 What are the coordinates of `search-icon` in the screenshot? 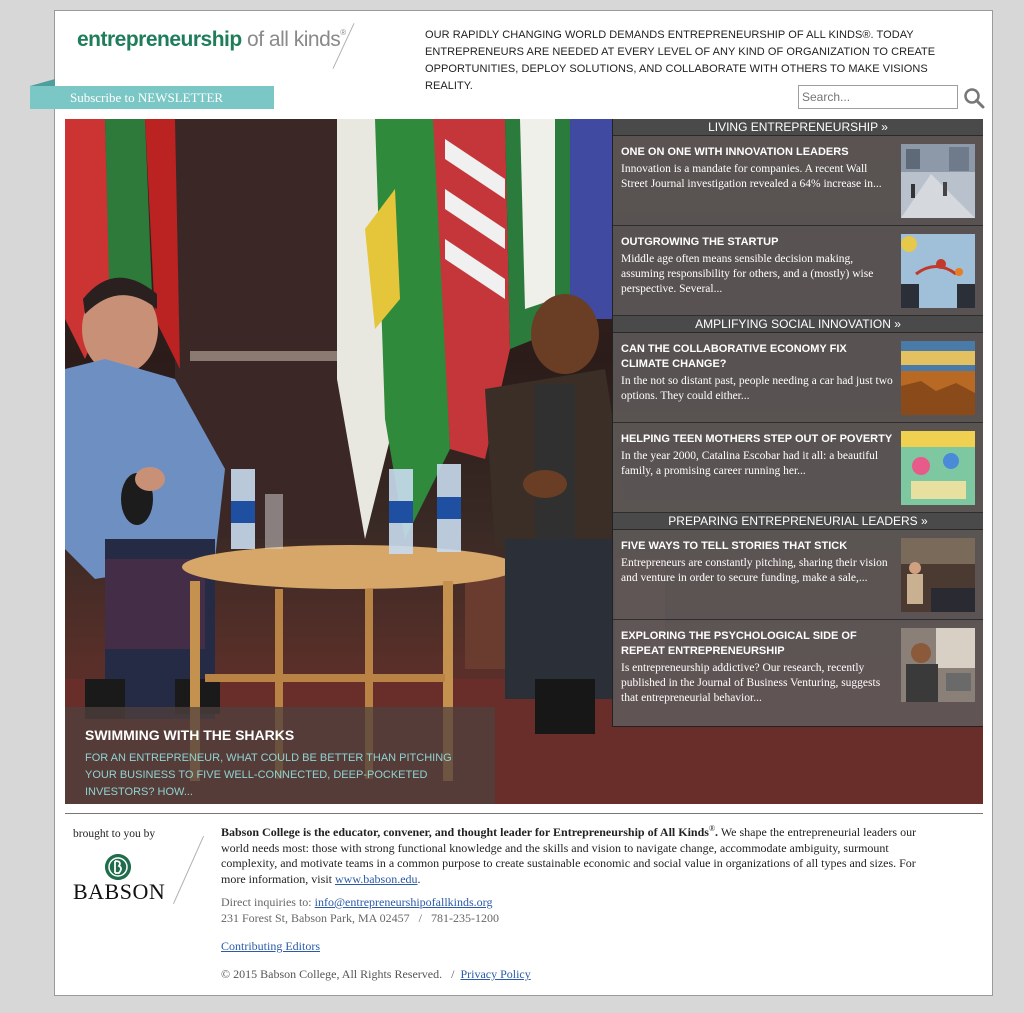 It's located at (974, 98).